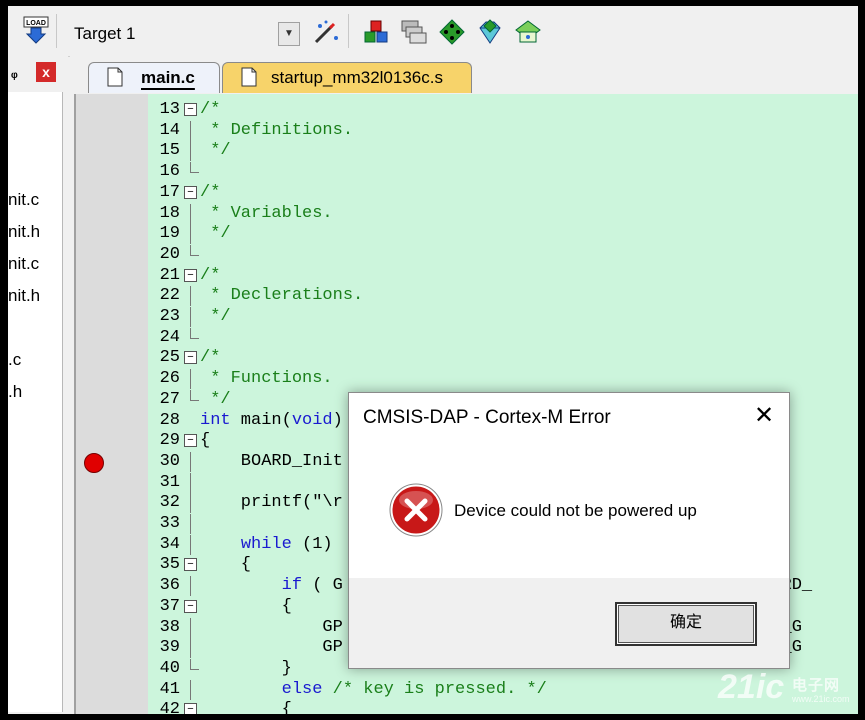  I want to click on stacked-windows-icon, so click(414, 32).